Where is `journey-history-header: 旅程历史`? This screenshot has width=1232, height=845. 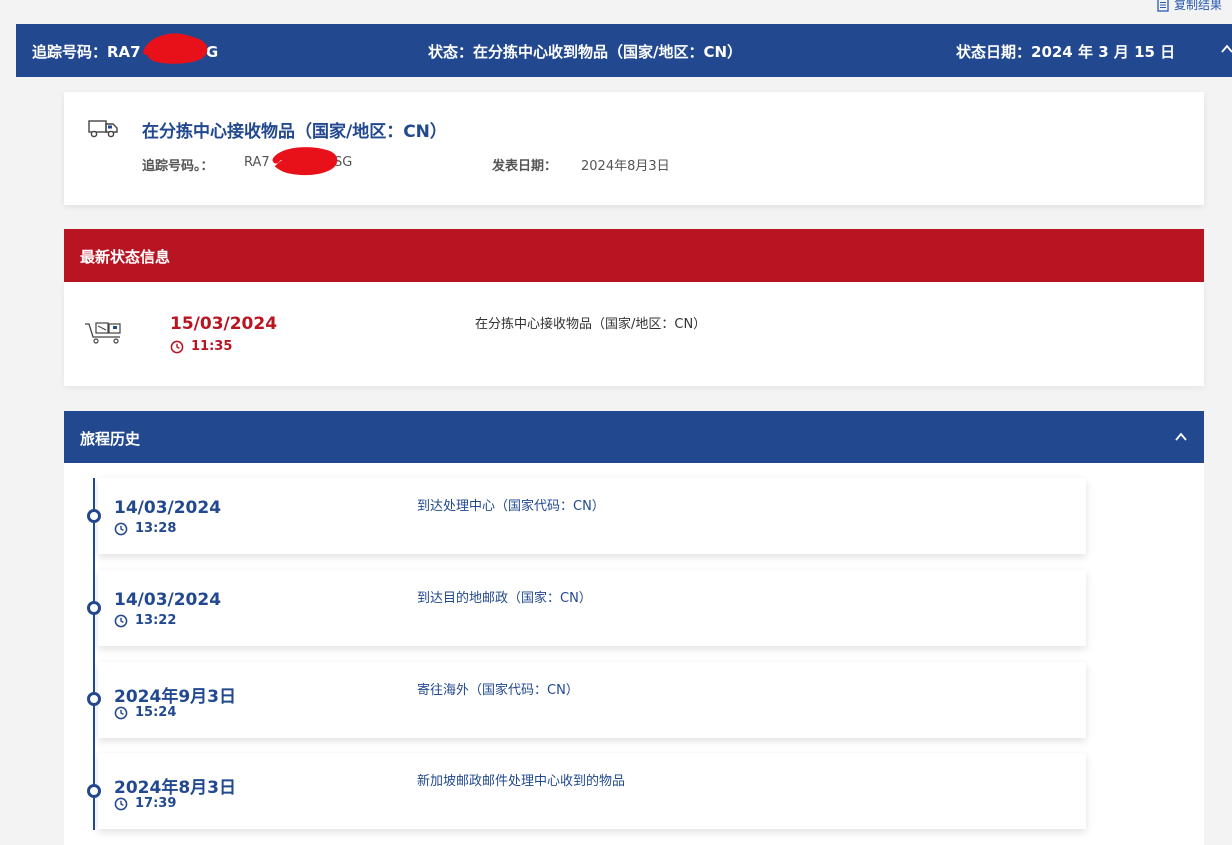
journey-history-header: 旅程历史 is located at coordinates (634, 437).